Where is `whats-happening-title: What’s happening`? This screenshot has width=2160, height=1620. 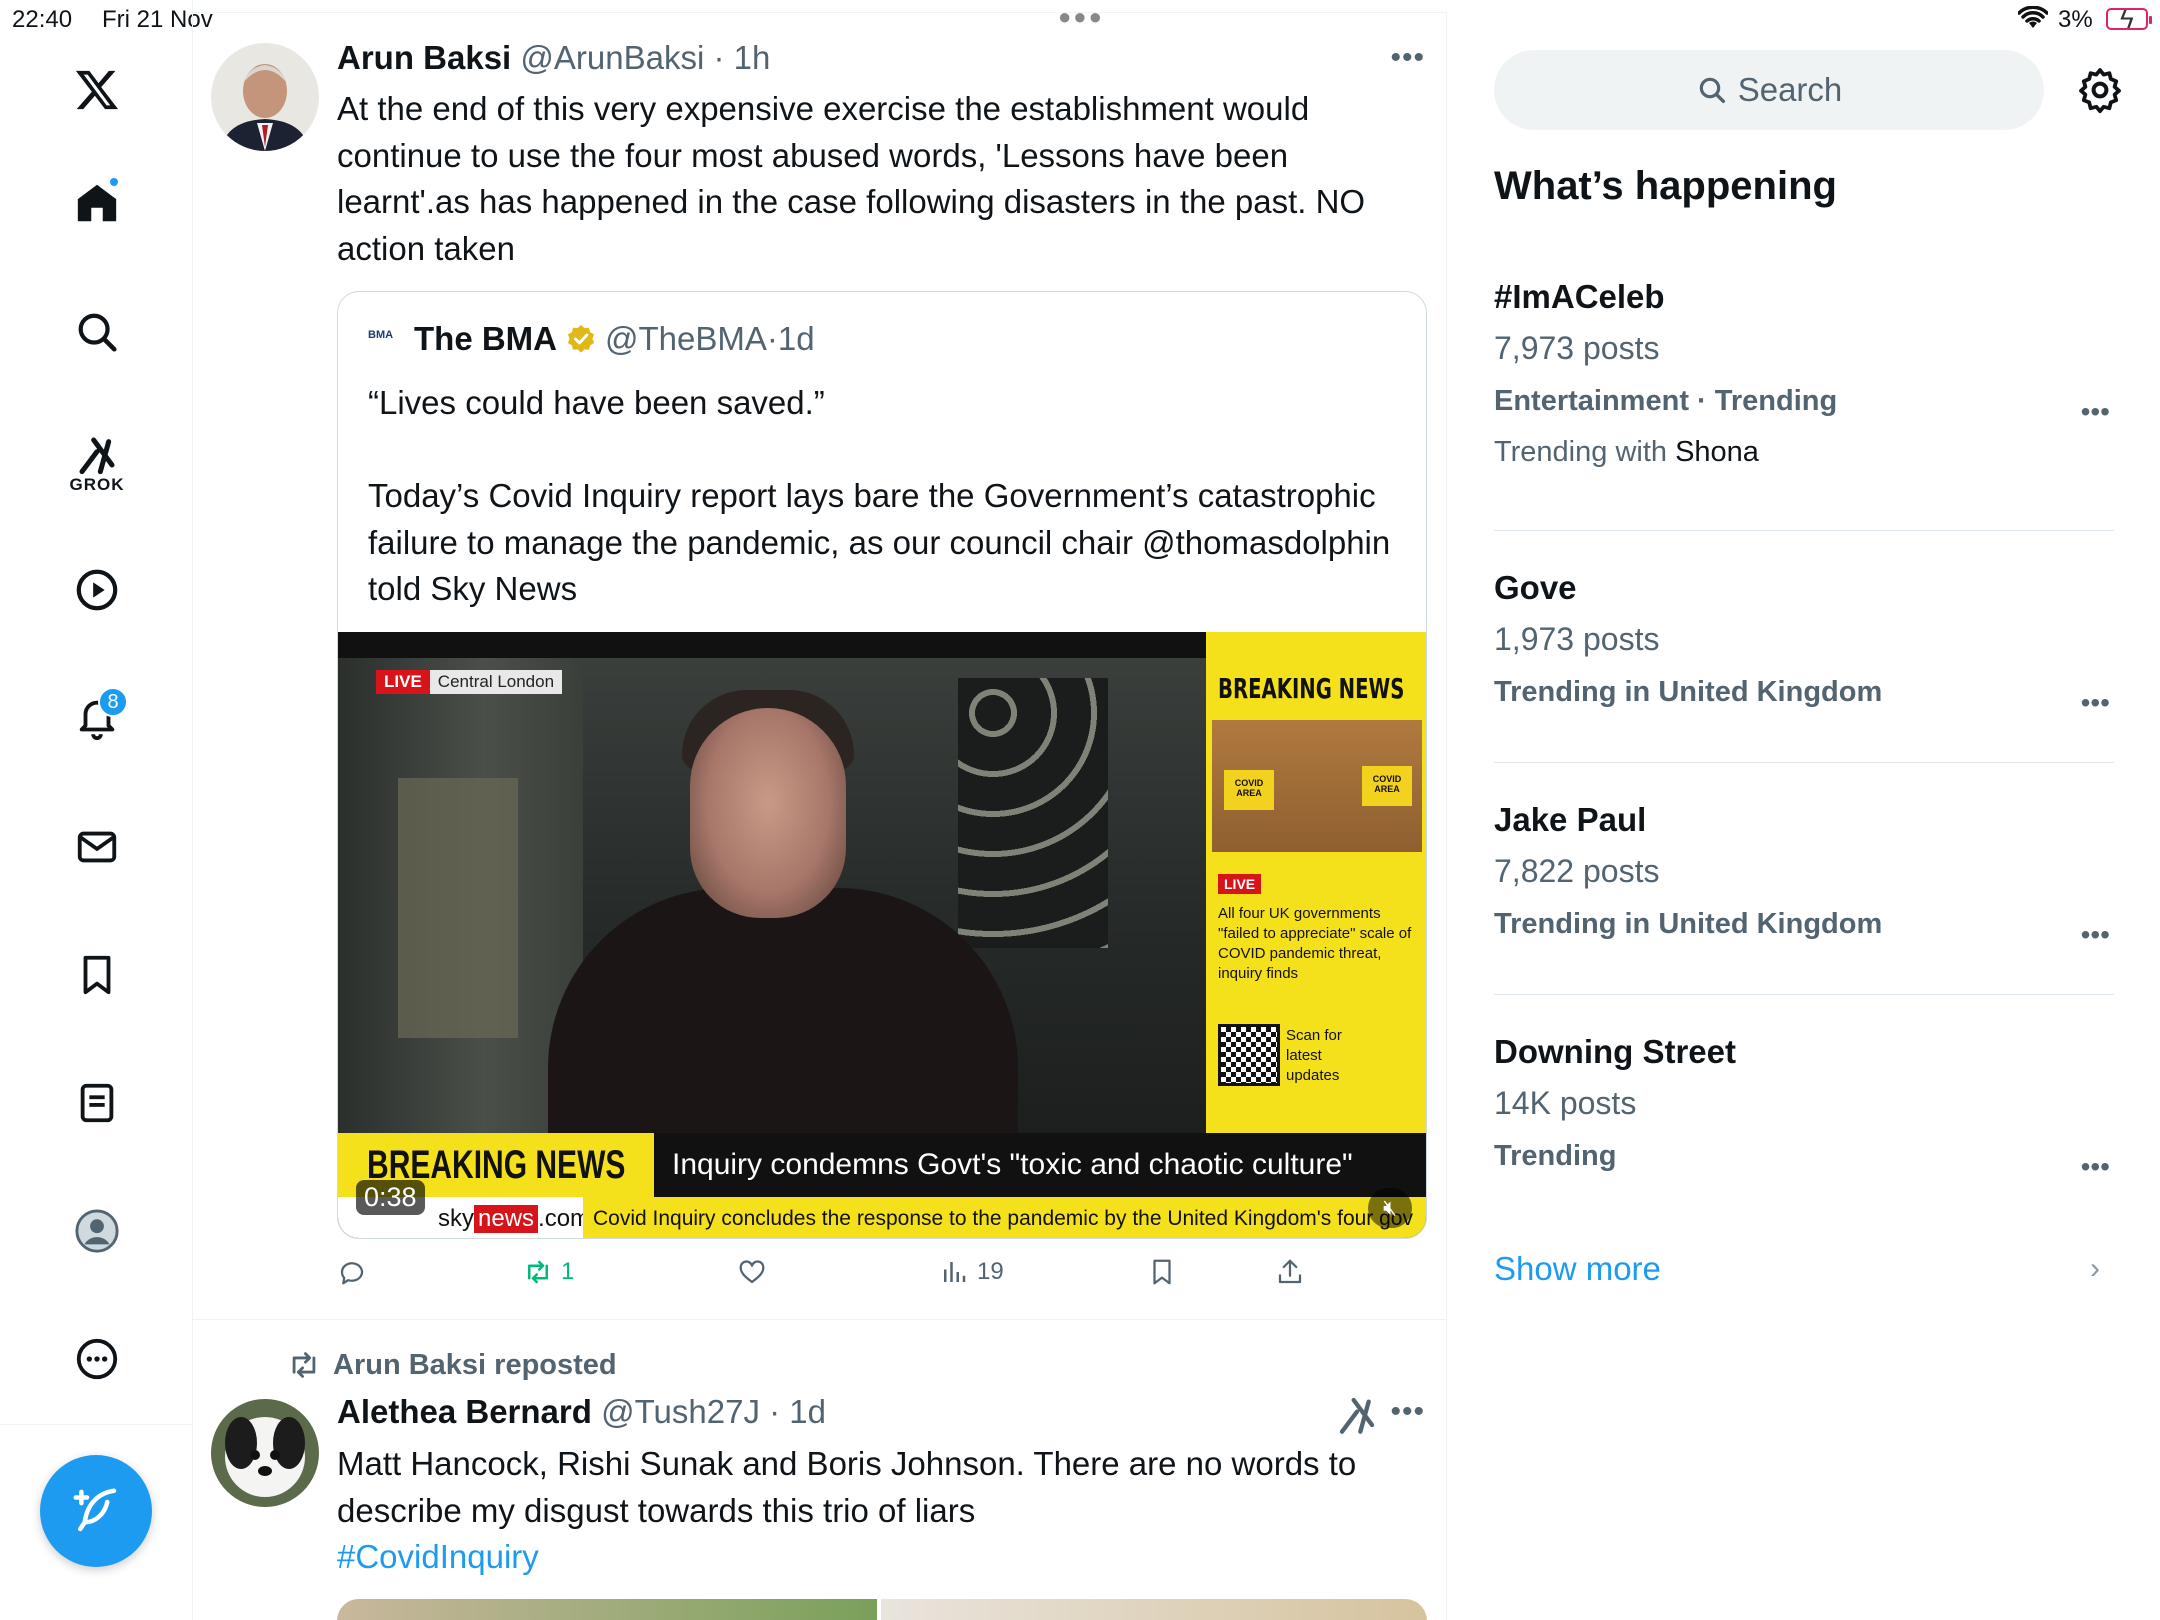
whats-happening-title: What’s happening is located at coordinates (1665, 186).